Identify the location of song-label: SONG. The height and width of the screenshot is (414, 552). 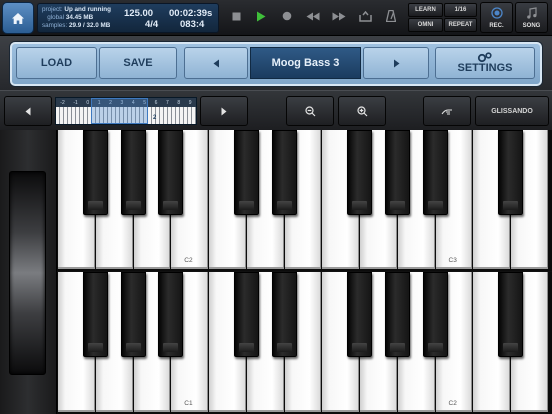
(531, 26).